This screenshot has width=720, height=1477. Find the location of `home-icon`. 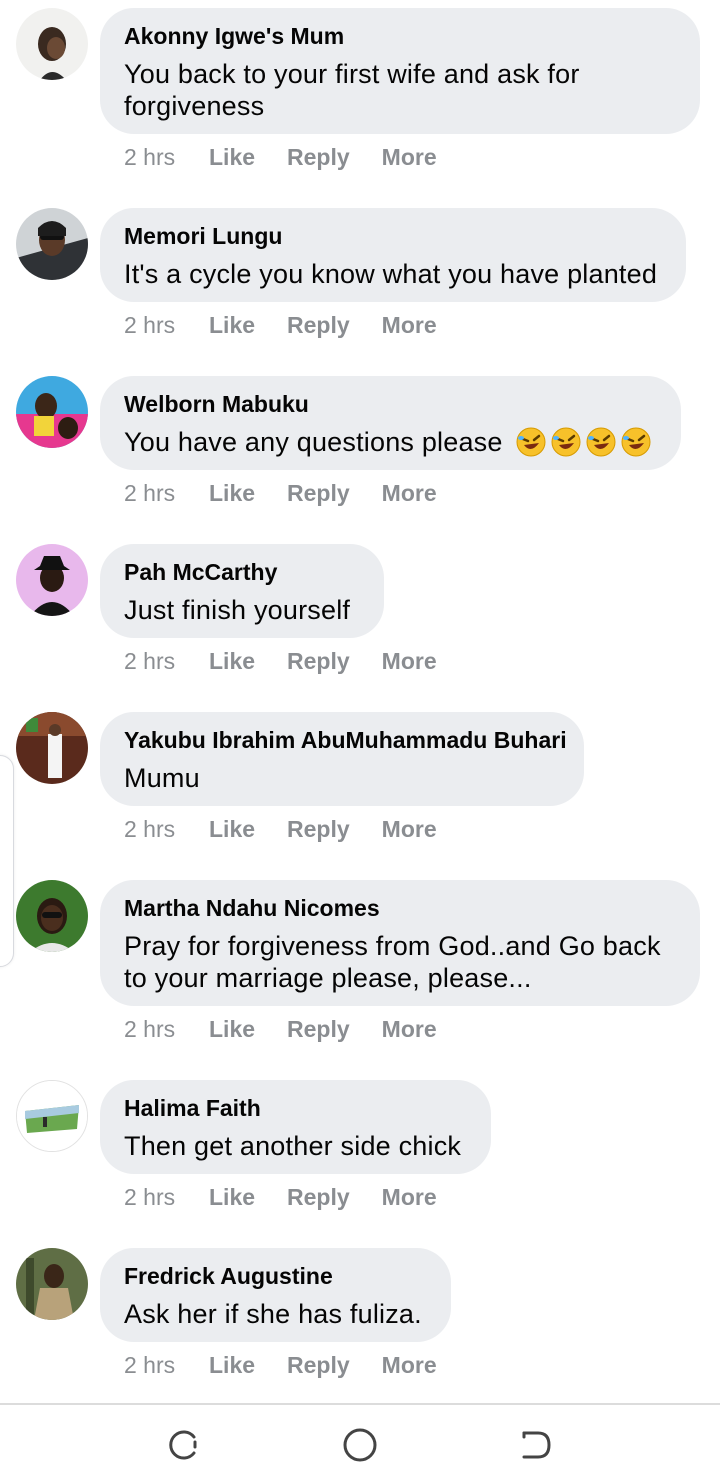

home-icon is located at coordinates (360, 1445).